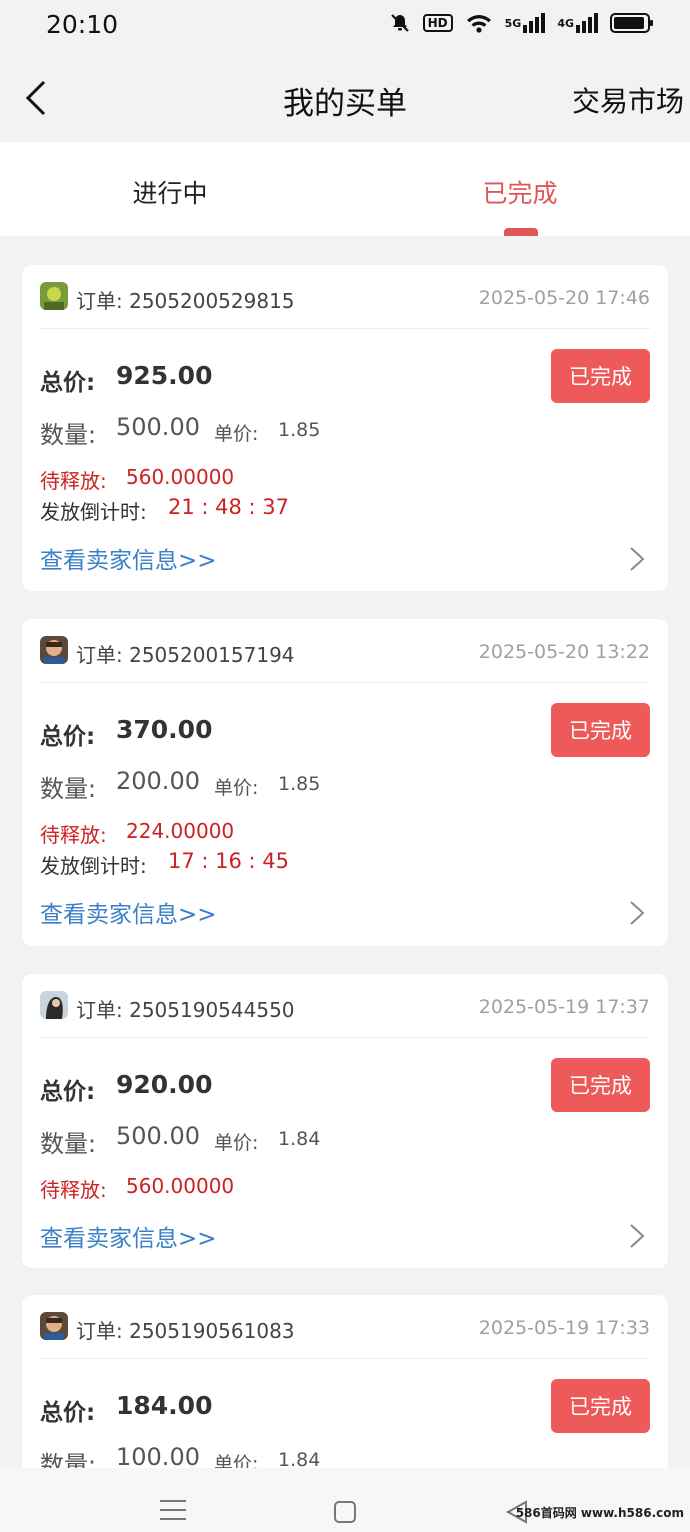 The width and height of the screenshot is (690, 1532). I want to click on menu-icon, so click(173, 1513).